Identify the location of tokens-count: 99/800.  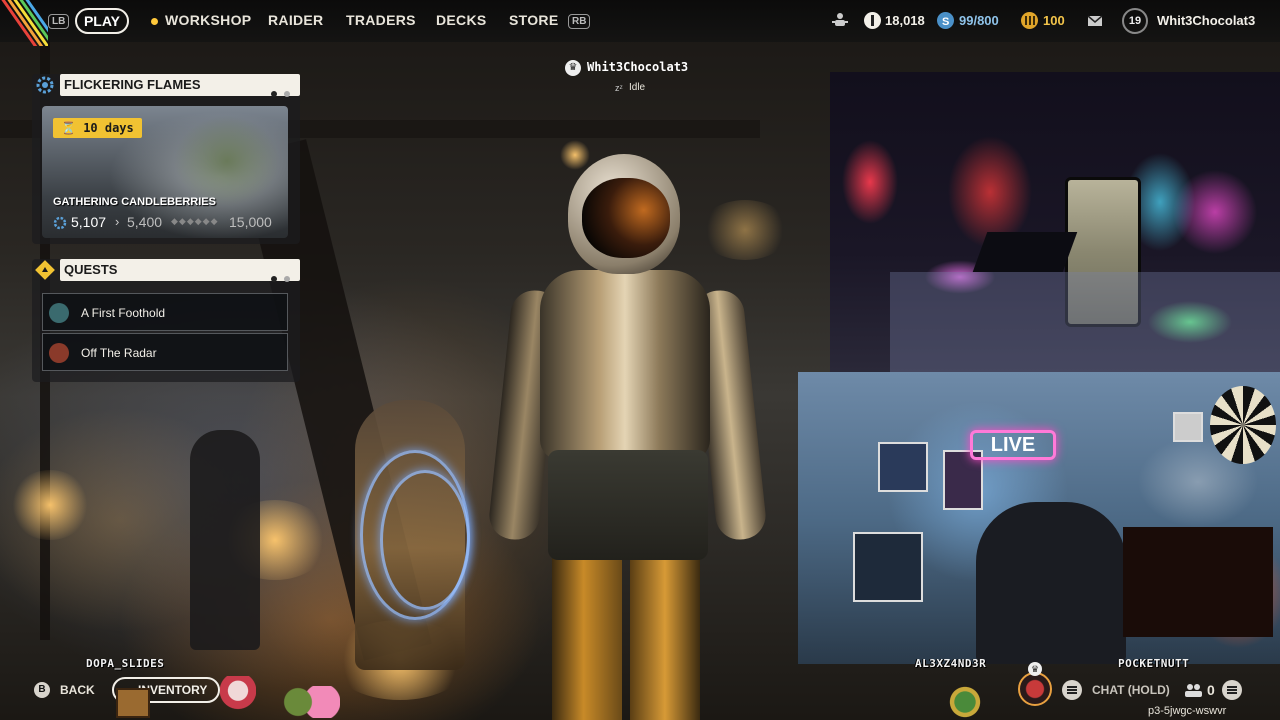
(979, 20).